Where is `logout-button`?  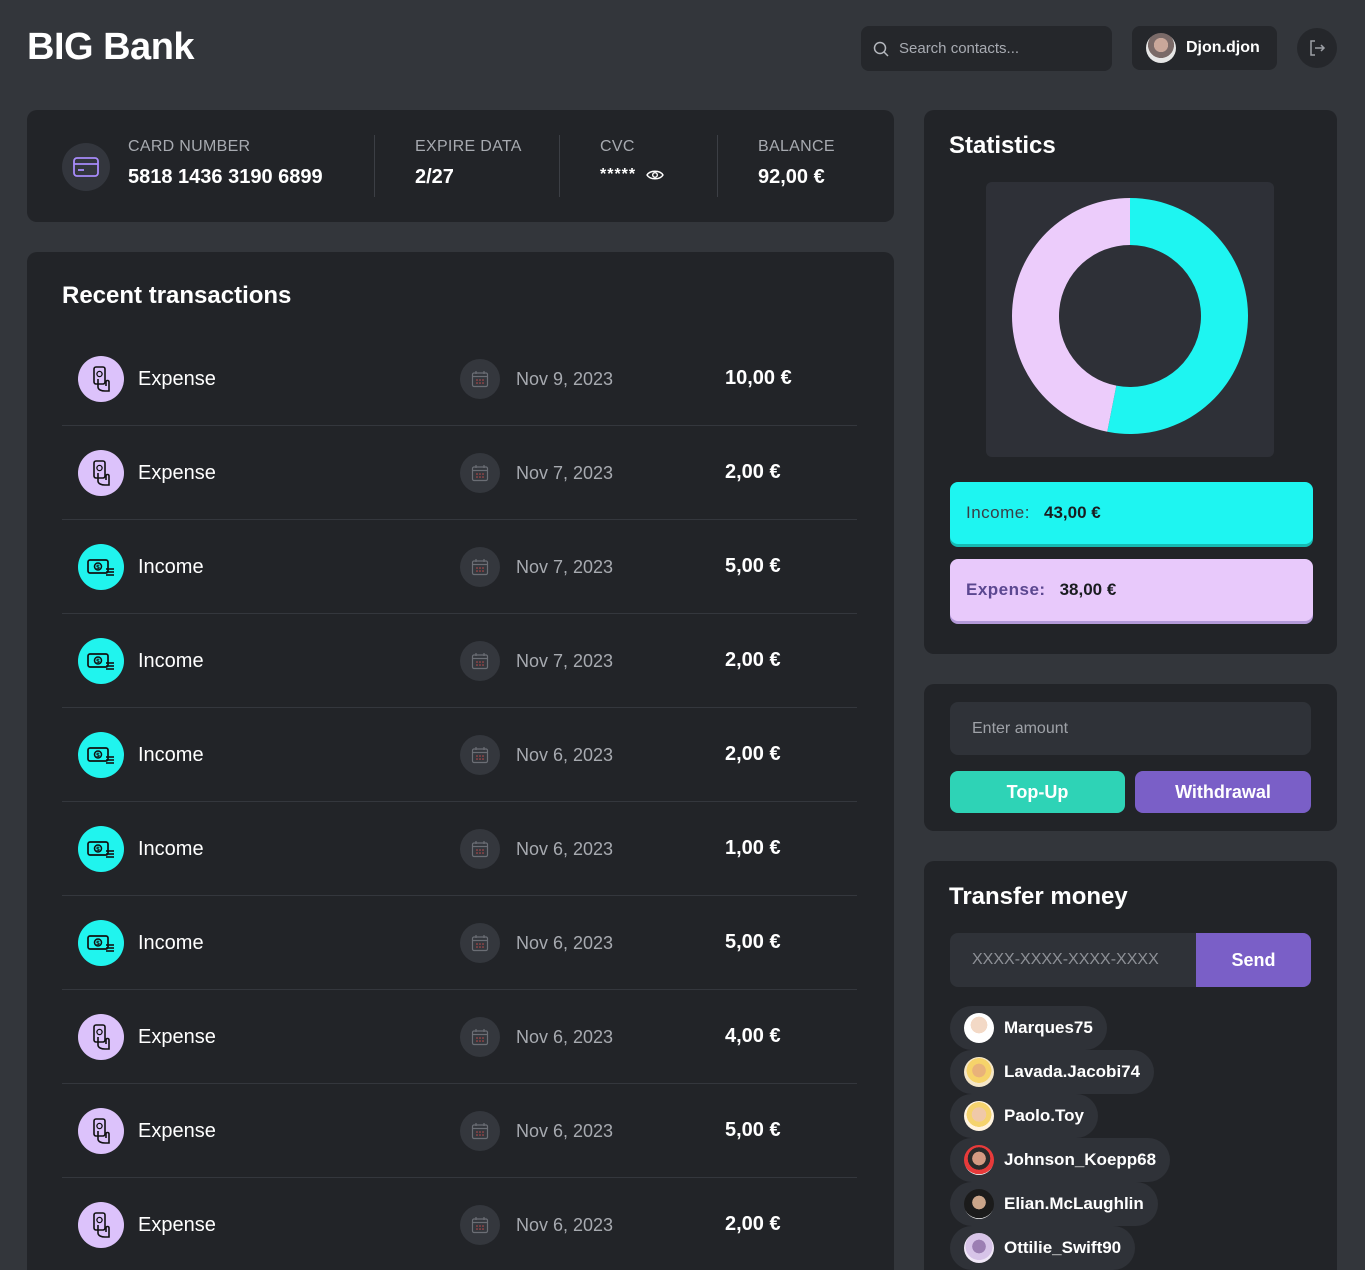 logout-button is located at coordinates (1317, 48).